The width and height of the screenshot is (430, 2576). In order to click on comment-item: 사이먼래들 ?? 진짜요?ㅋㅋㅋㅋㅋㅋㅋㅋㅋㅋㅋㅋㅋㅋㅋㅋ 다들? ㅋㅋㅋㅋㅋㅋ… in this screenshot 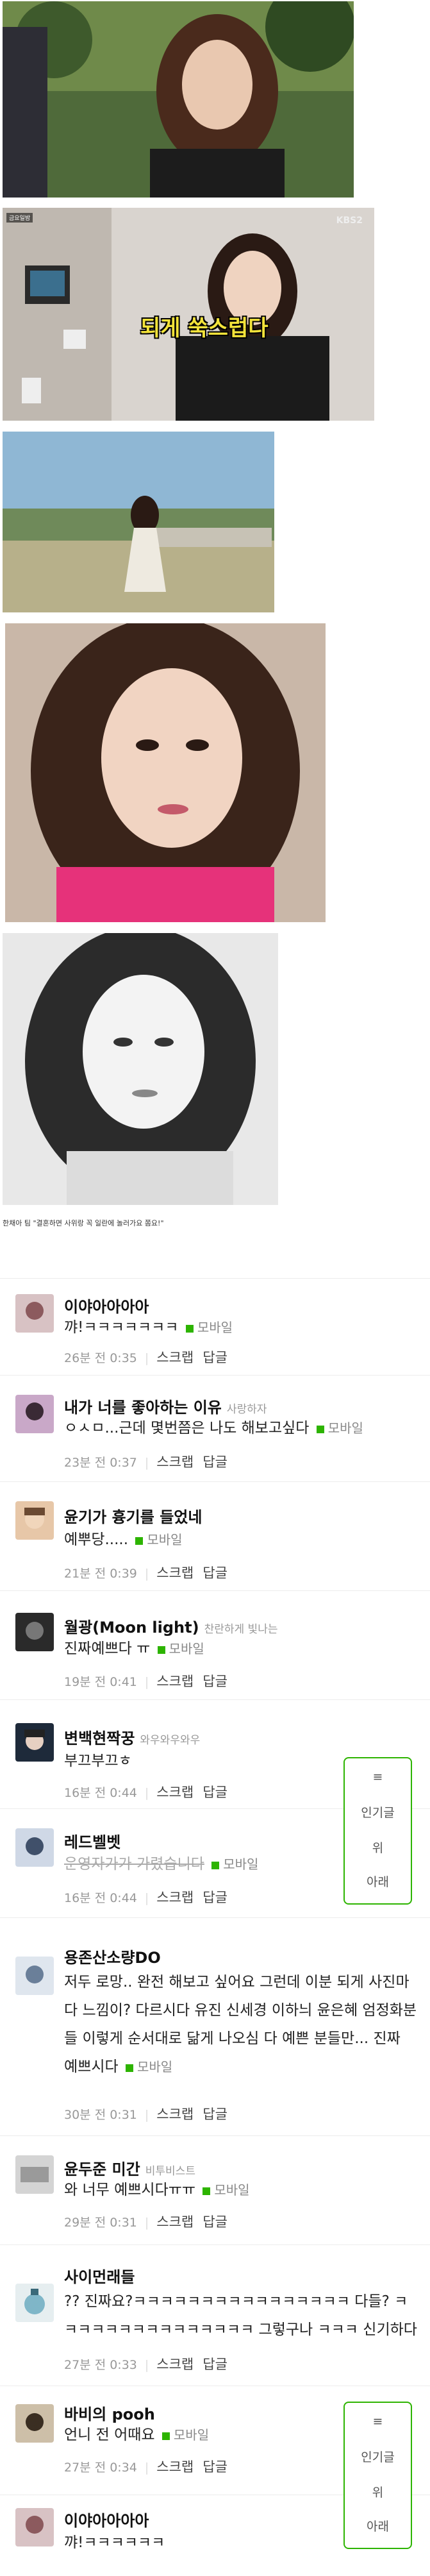, I will do `click(215, 2315)`.